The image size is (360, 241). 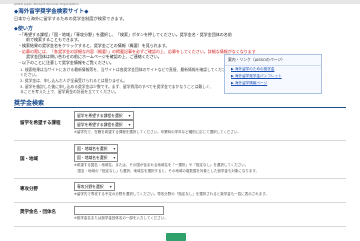 I want to click on intro-text: 日本から海外に留学するための奨学金制度が検索できます。, so click(x=70, y=18).